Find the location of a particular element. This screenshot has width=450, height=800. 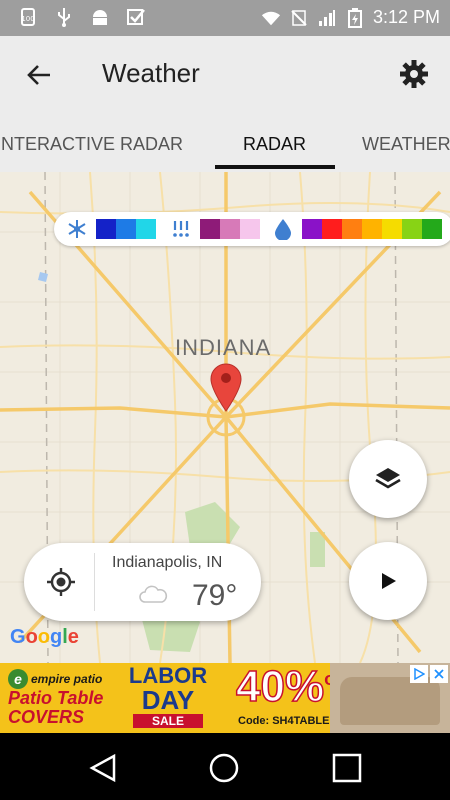

snow-scale is located at coordinates (126, 229).